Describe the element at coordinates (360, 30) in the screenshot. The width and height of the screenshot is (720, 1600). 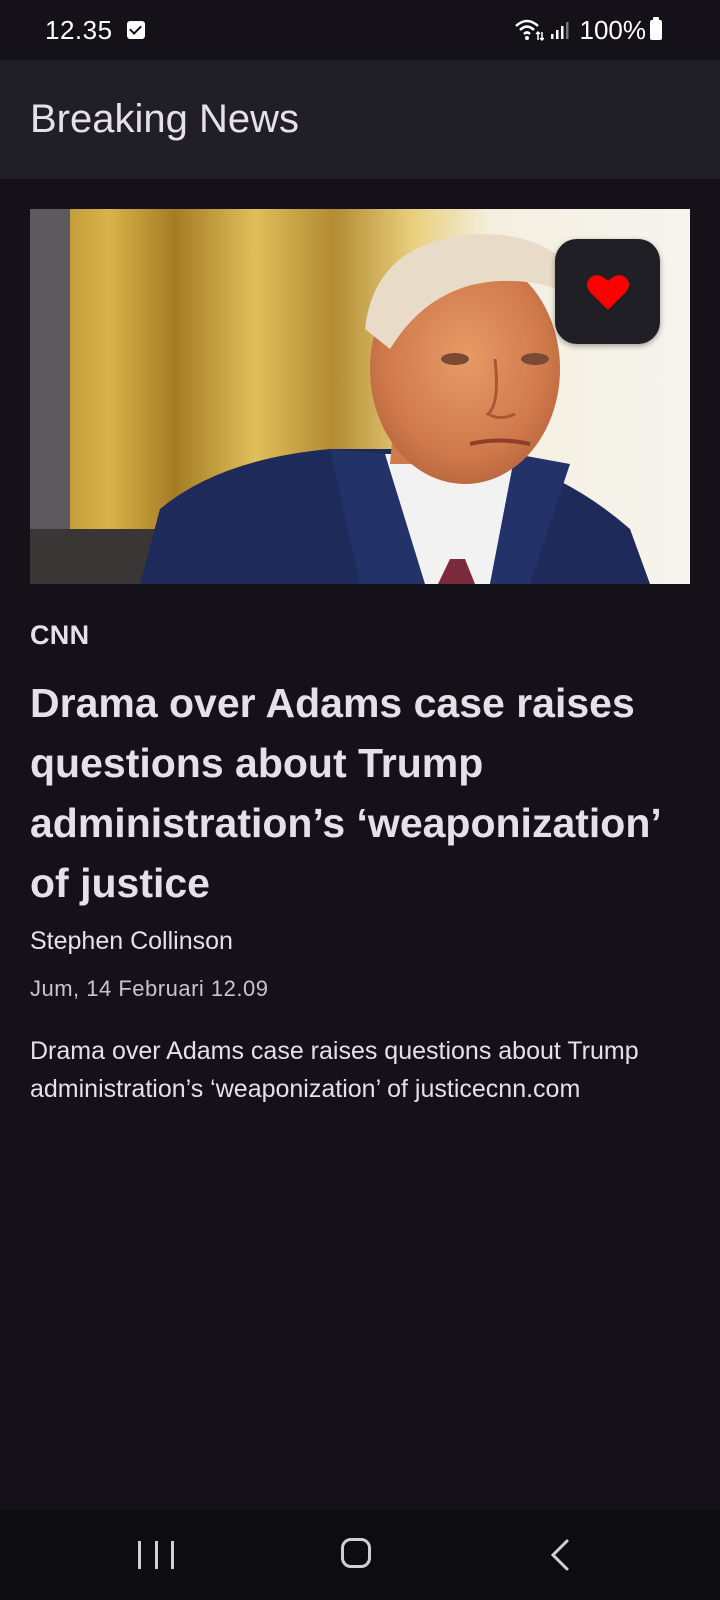
I see `status-bar: 12.35 100%` at that location.